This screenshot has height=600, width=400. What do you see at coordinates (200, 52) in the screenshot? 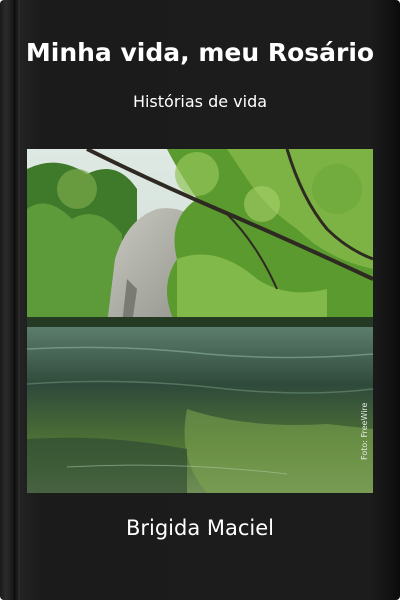
I see `book-title: Minha vida, meu Rosário` at bounding box center [200, 52].